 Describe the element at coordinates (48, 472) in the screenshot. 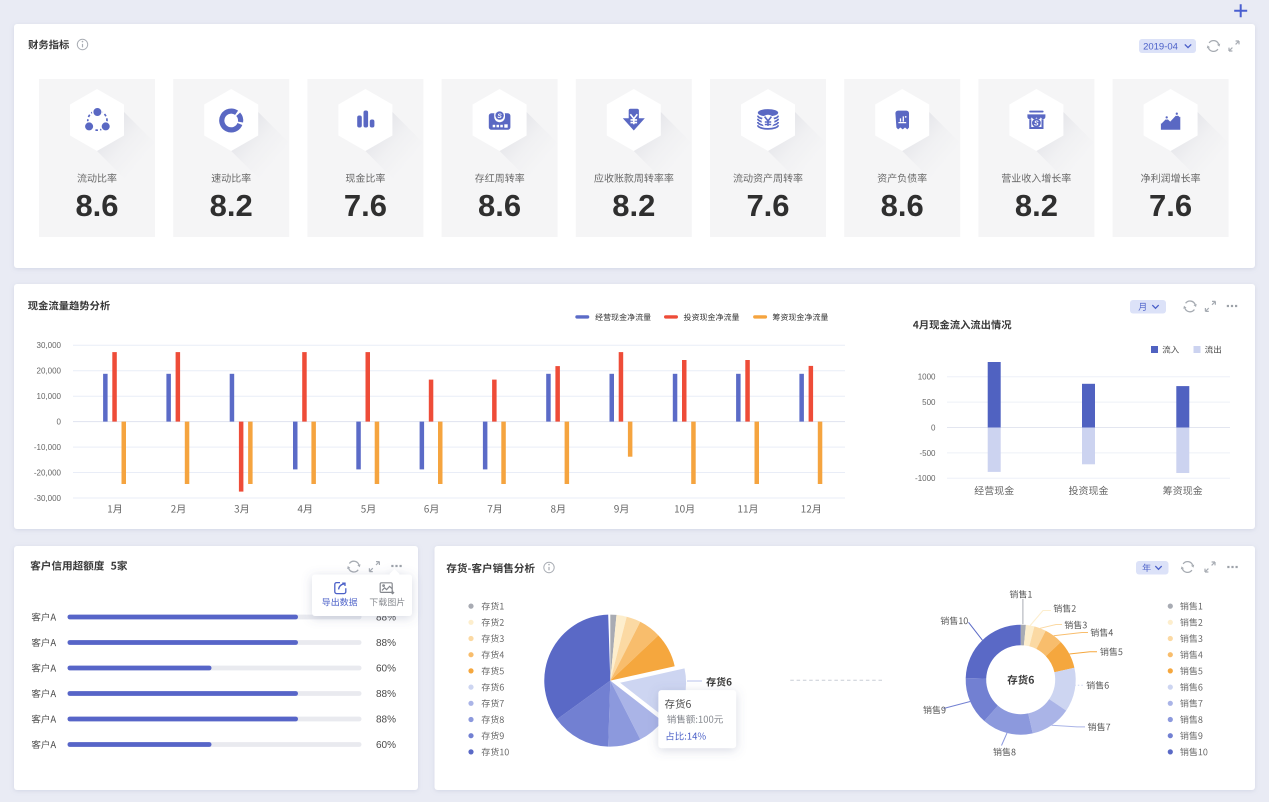

I see `svg-text: -20,000` at that location.